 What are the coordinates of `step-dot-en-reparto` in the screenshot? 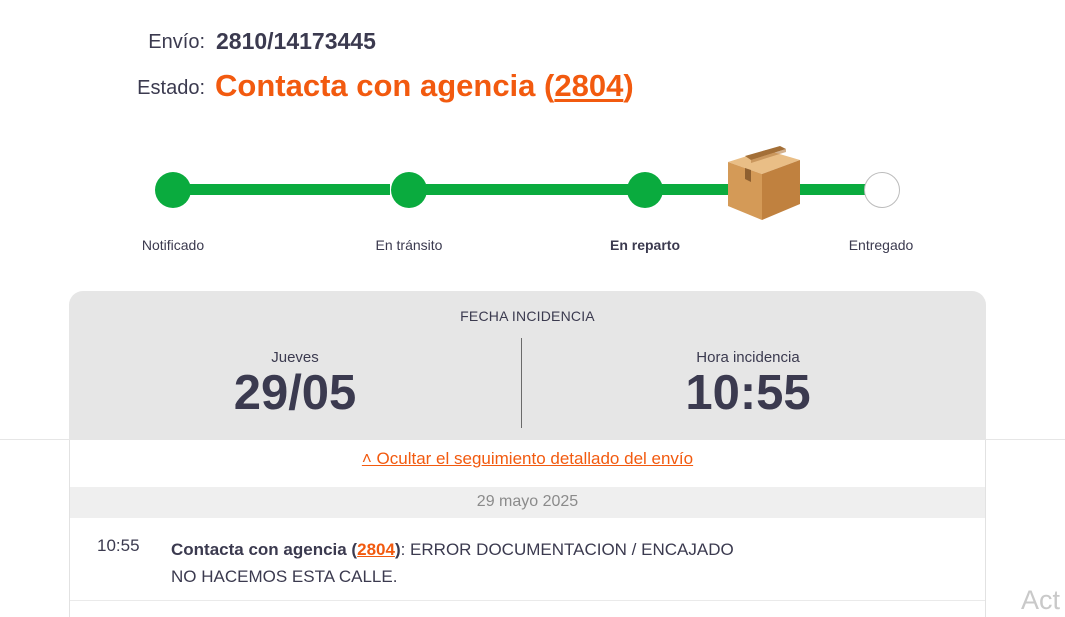 It's located at (645, 190).